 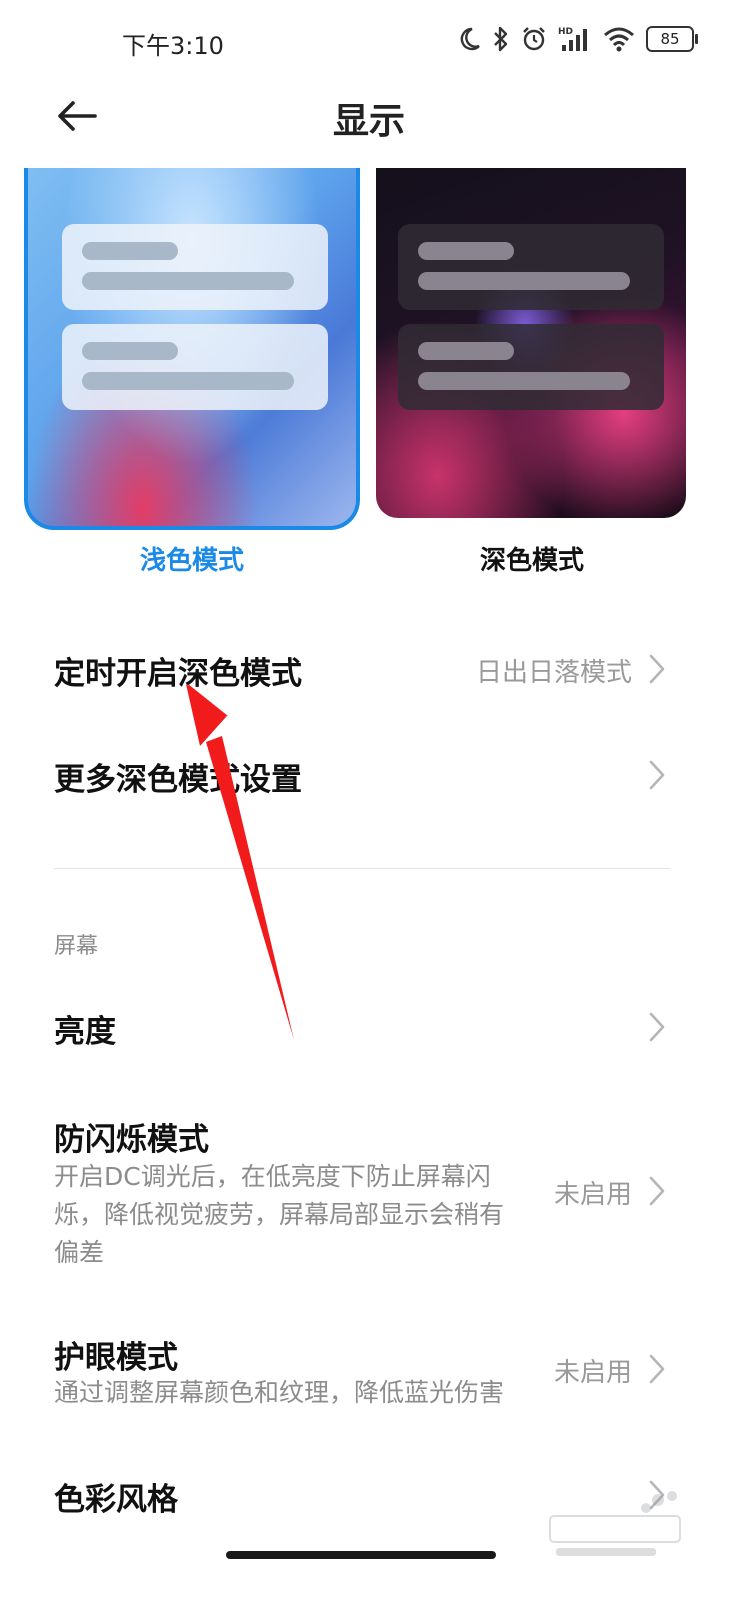 What do you see at coordinates (553, 673) in the screenshot?
I see `row-value: 日出日落模式` at bounding box center [553, 673].